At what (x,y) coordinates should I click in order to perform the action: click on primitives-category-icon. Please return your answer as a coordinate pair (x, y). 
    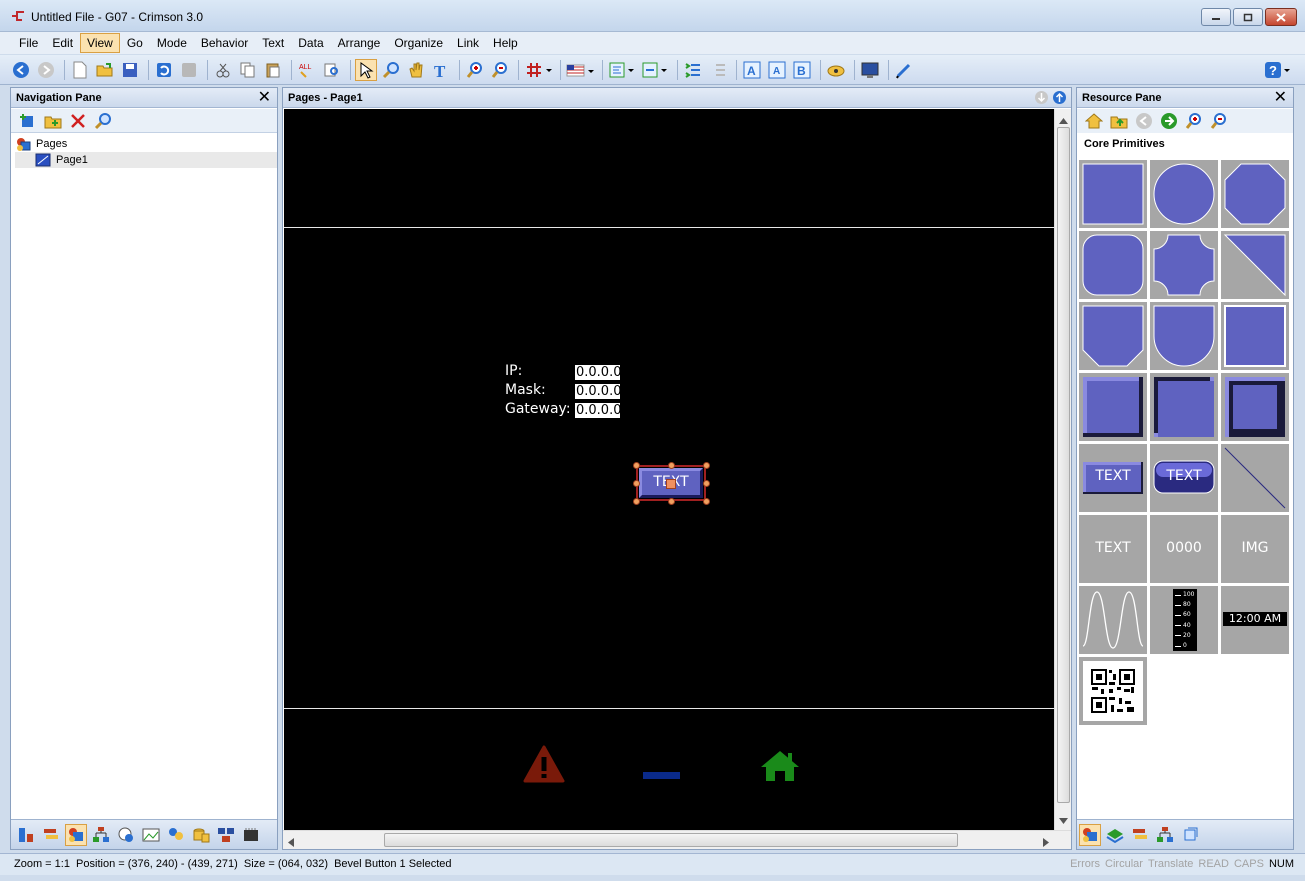
    Looking at the image, I should click on (1090, 834).